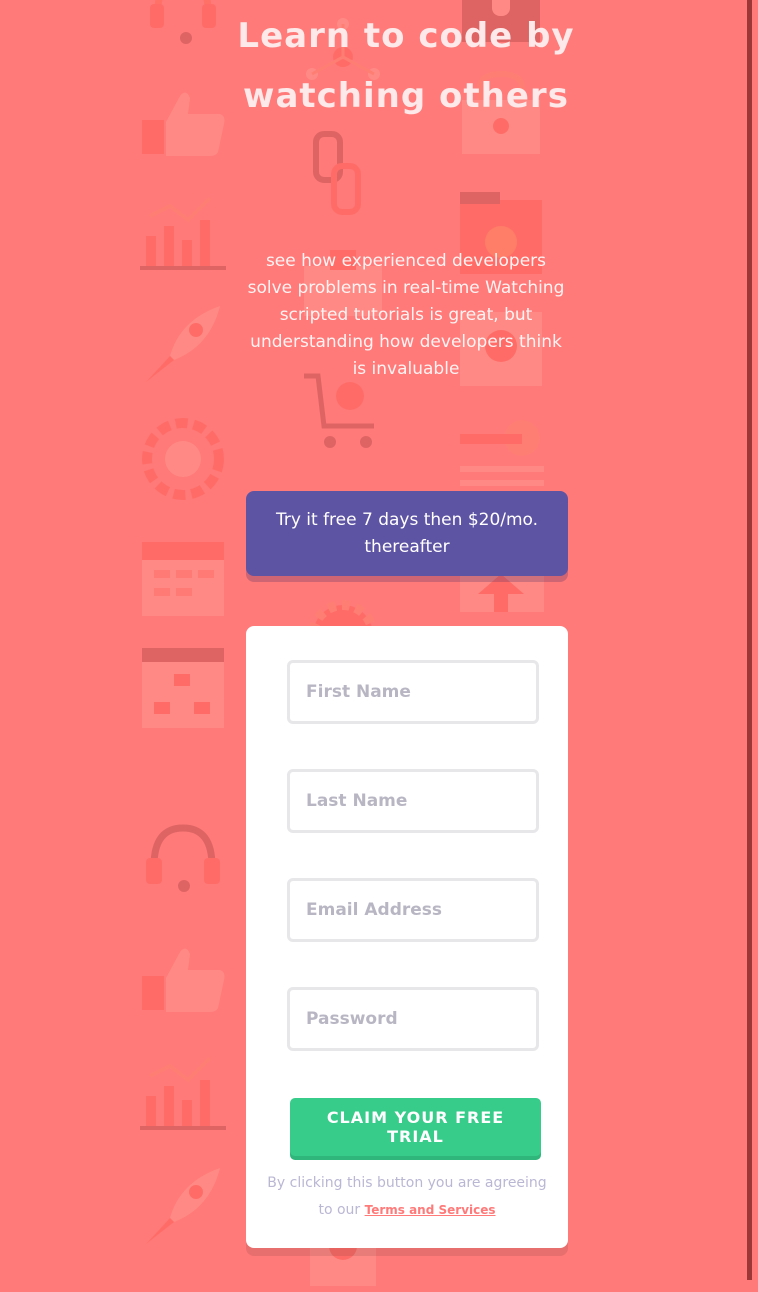 Image resolution: width=758 pixels, height=1292 pixels. What do you see at coordinates (406, 66) in the screenshot?
I see `hero-title: Learn to code by watching others` at bounding box center [406, 66].